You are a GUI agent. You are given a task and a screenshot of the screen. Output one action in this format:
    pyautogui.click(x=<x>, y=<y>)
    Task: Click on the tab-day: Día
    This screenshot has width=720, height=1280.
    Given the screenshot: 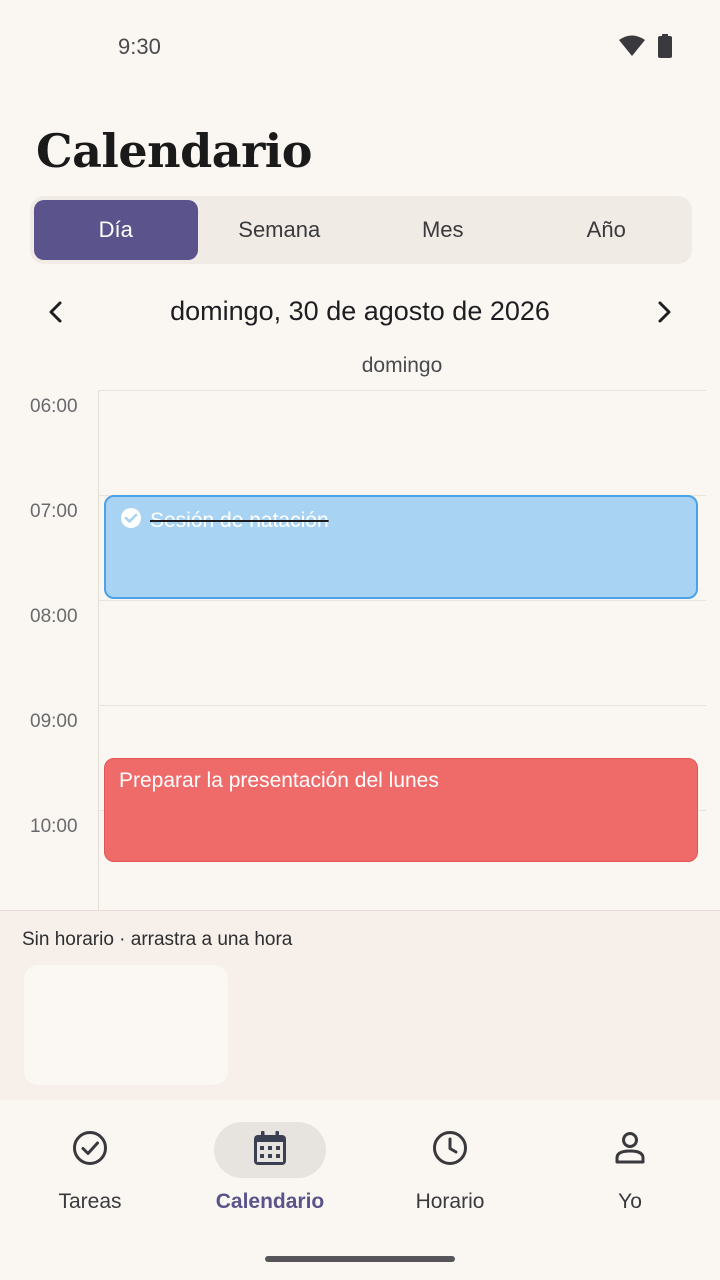 What is the action you would take?
    pyautogui.click(x=116, y=230)
    